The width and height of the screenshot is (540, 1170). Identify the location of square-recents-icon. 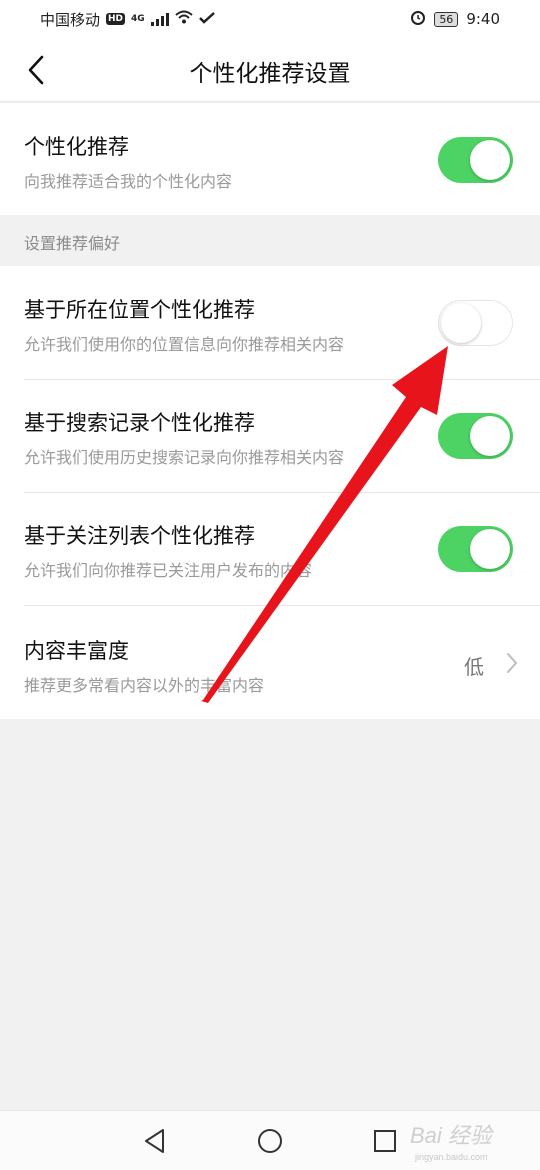
(385, 1141).